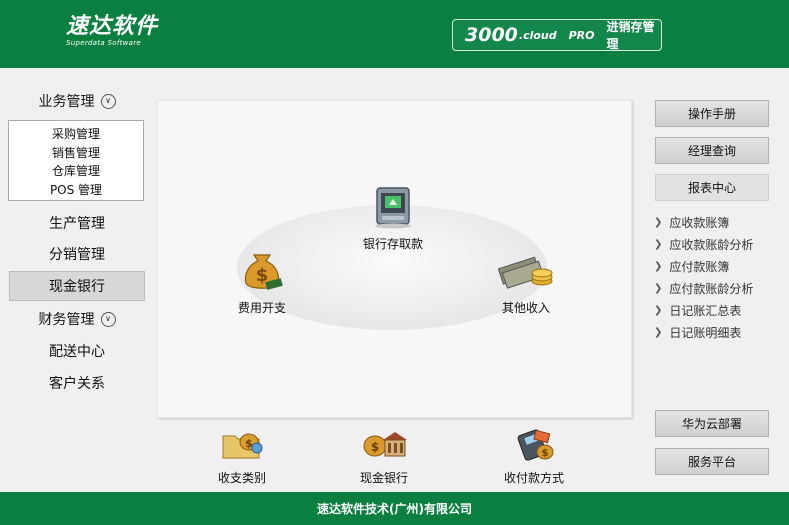 Image resolution: width=789 pixels, height=525 pixels. Describe the element at coordinates (537, 35) in the screenshot. I see `product-cloud: .cloud` at that location.